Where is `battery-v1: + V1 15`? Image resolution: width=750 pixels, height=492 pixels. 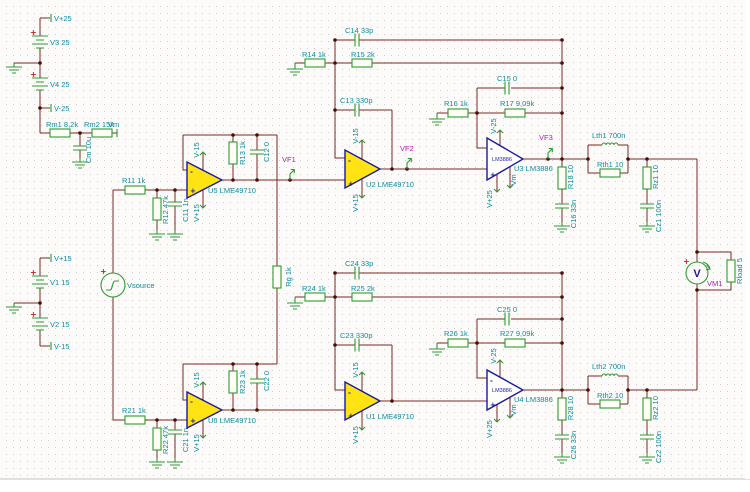 battery-v1: + V1 15 is located at coordinates (50, 278).